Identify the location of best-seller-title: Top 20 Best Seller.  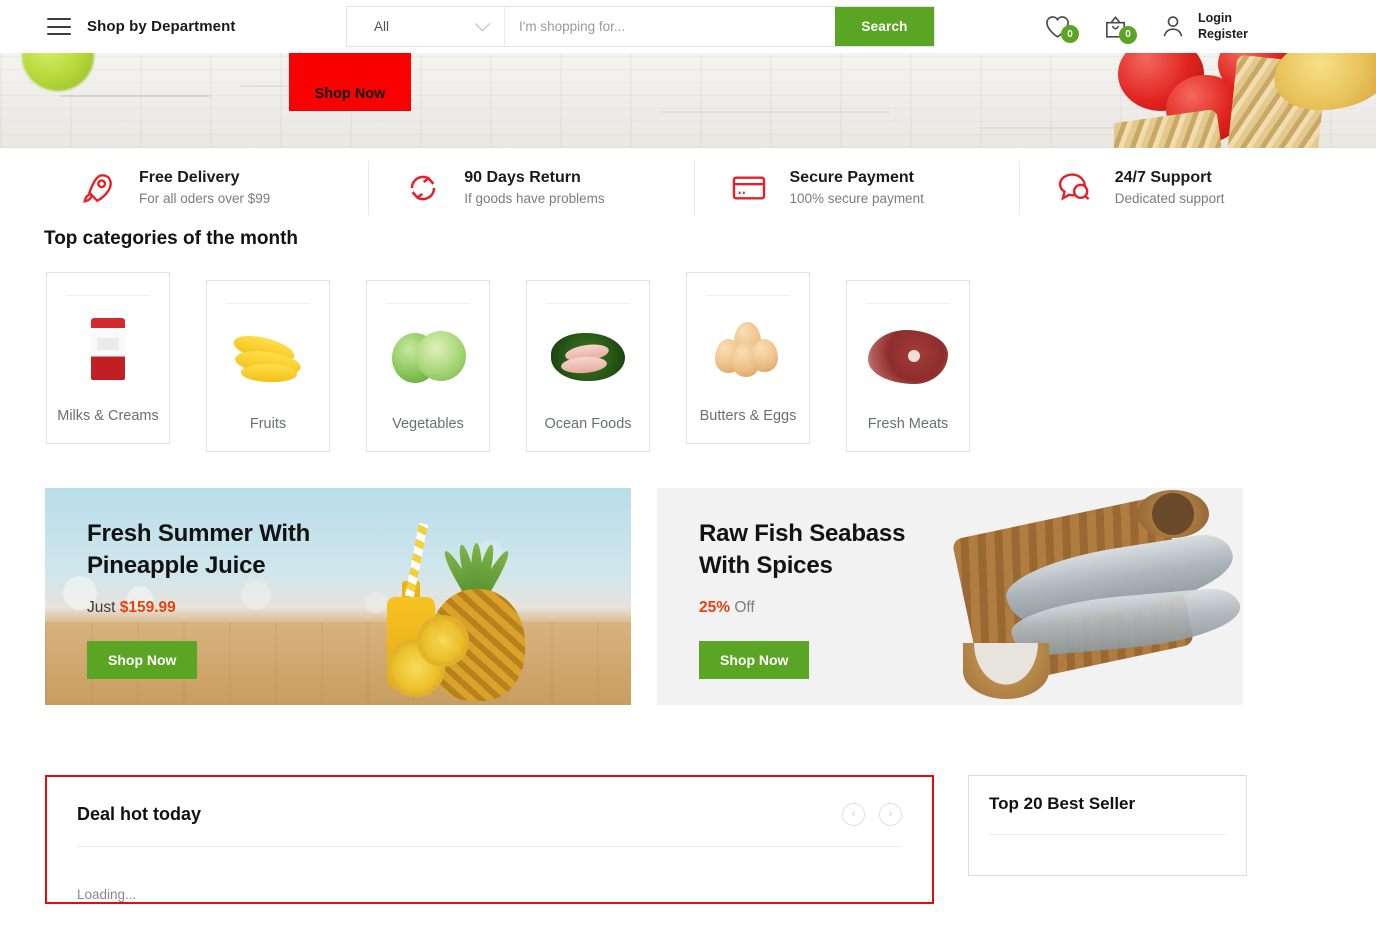
(1062, 803).